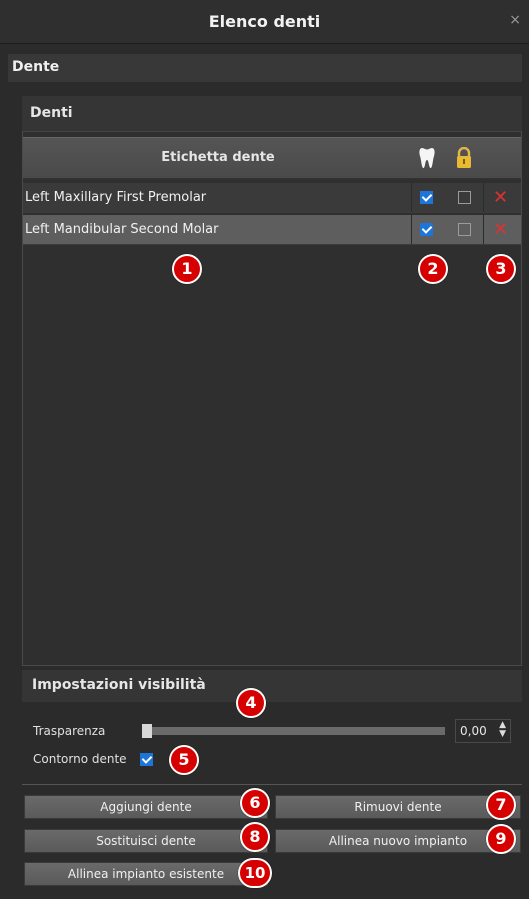 This screenshot has width=529, height=899. What do you see at coordinates (427, 160) in the screenshot?
I see `tooth-icon` at bounding box center [427, 160].